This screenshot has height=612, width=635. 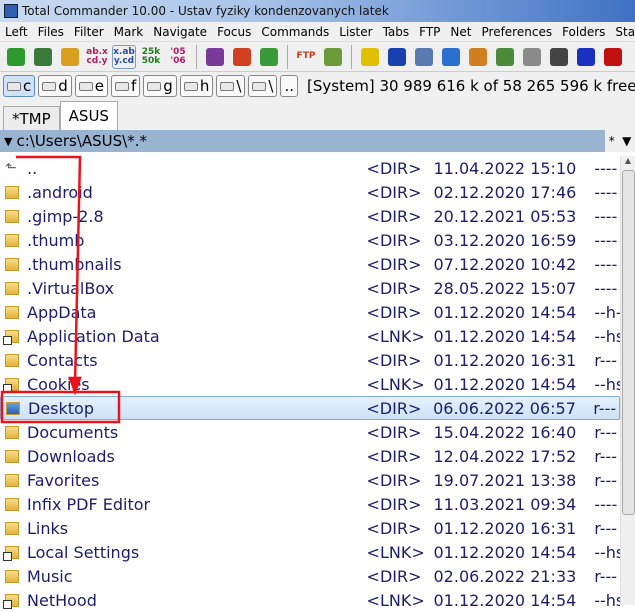 I want to click on file-date: 11.04.2022 15:10, so click(x=505, y=168).